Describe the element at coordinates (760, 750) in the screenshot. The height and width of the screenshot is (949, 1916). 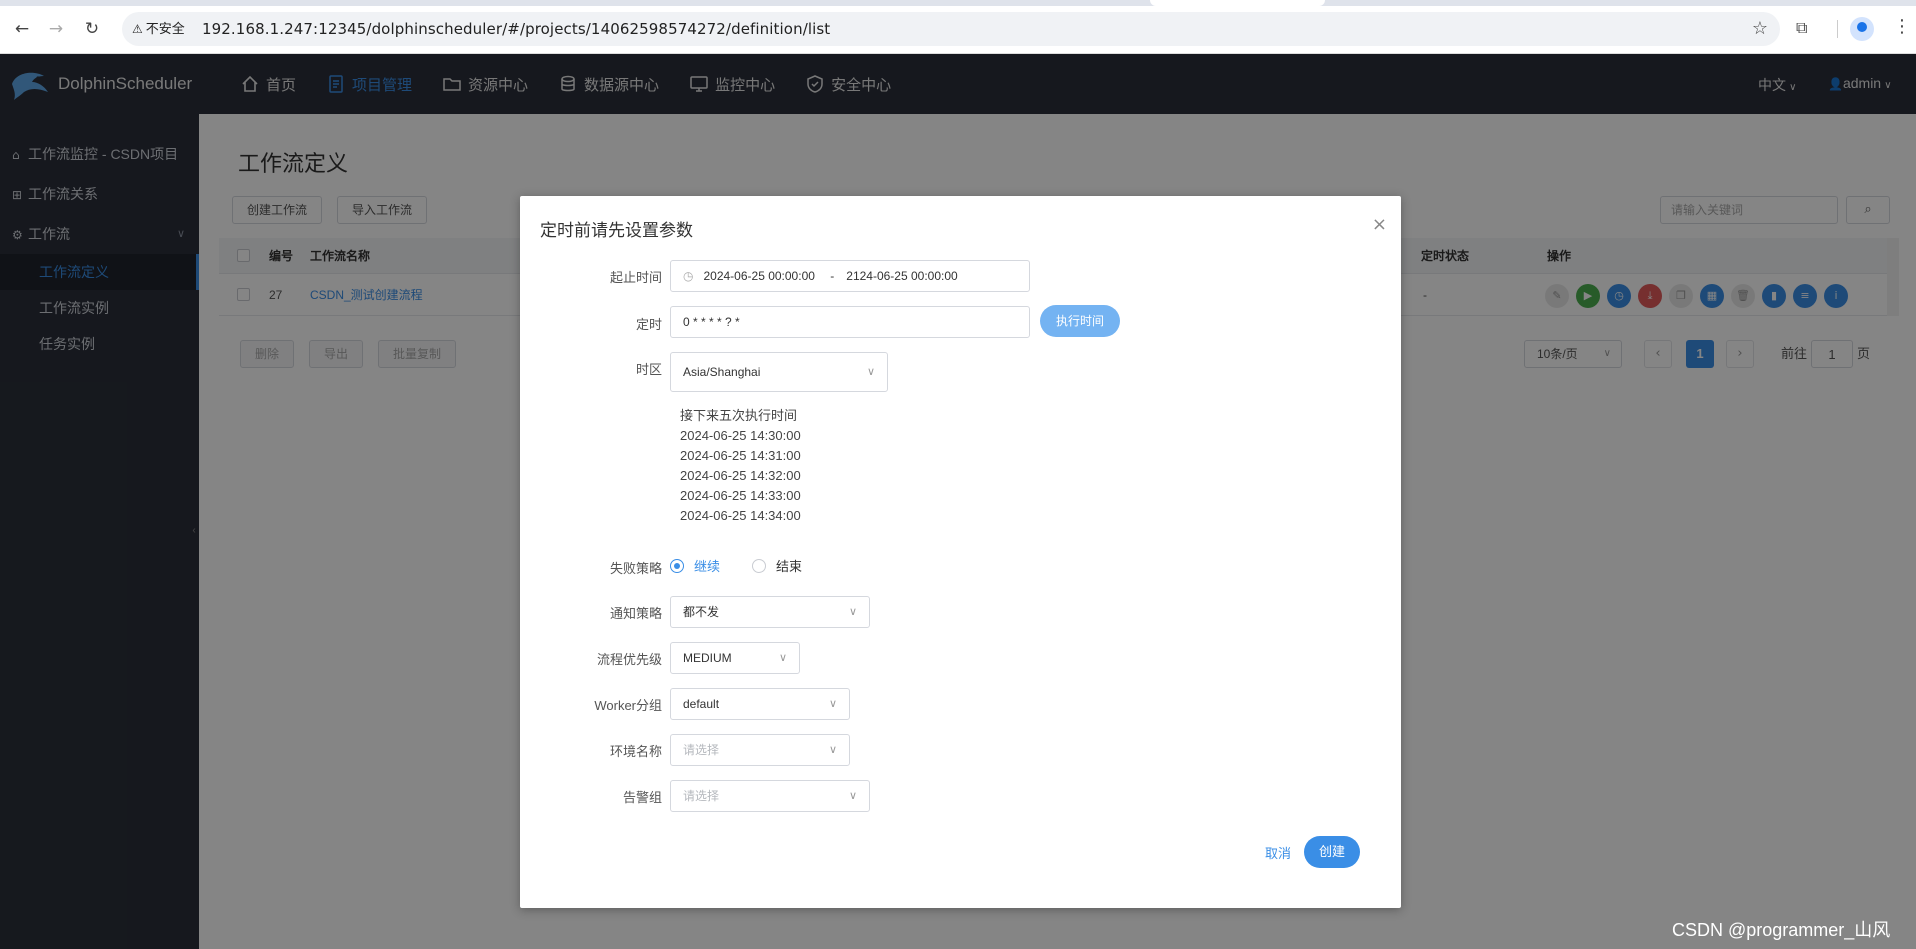
I see `environment-select: 请选择 ∨` at that location.